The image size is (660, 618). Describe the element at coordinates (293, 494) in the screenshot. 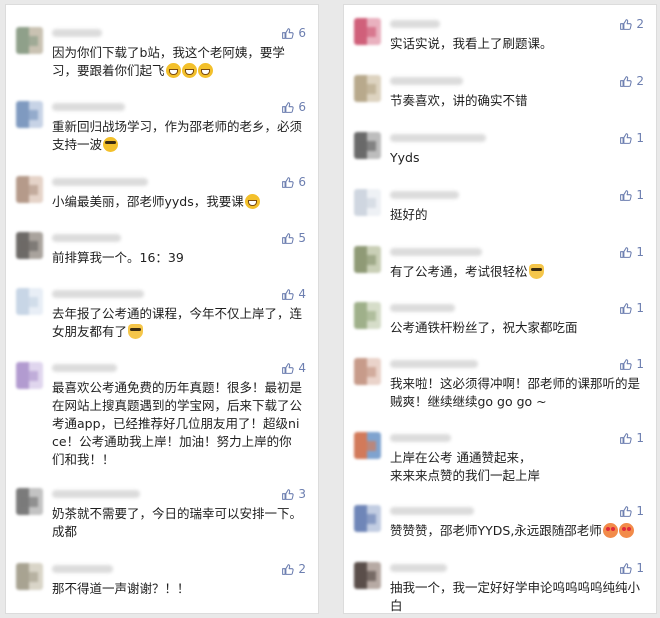

I see `like-button: 3` at that location.